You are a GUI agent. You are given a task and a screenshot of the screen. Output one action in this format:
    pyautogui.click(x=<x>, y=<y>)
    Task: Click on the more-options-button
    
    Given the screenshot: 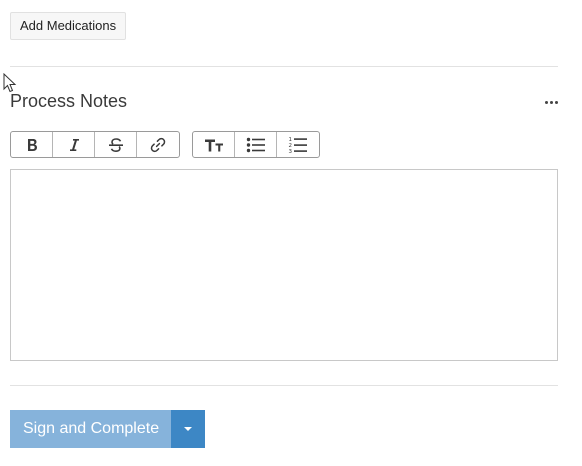 What is the action you would take?
    pyautogui.click(x=551, y=102)
    